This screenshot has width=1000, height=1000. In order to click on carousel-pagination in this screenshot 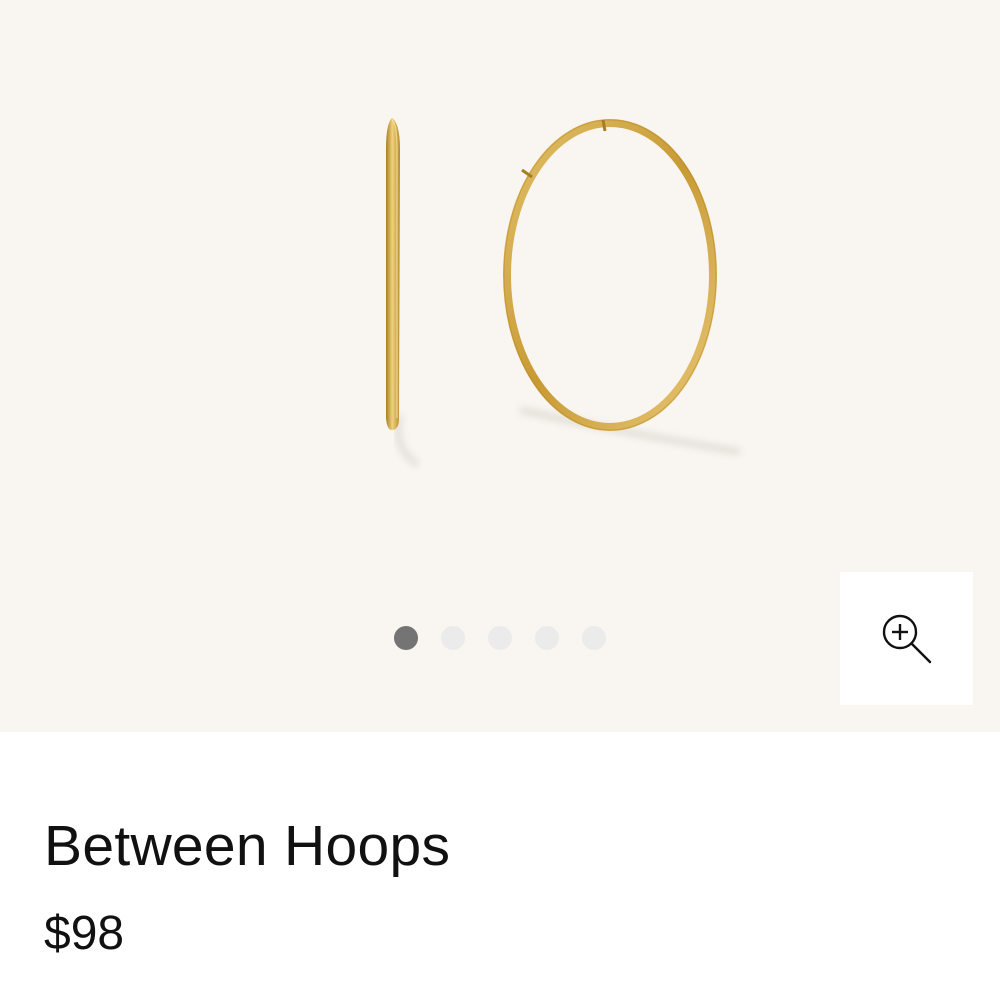, I will do `click(500, 638)`.